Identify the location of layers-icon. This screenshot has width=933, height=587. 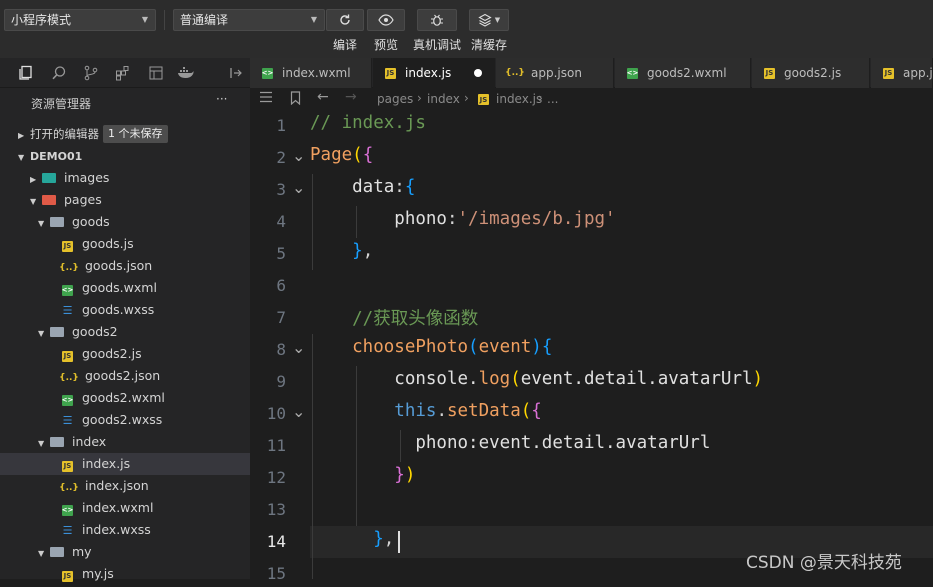
(485, 20).